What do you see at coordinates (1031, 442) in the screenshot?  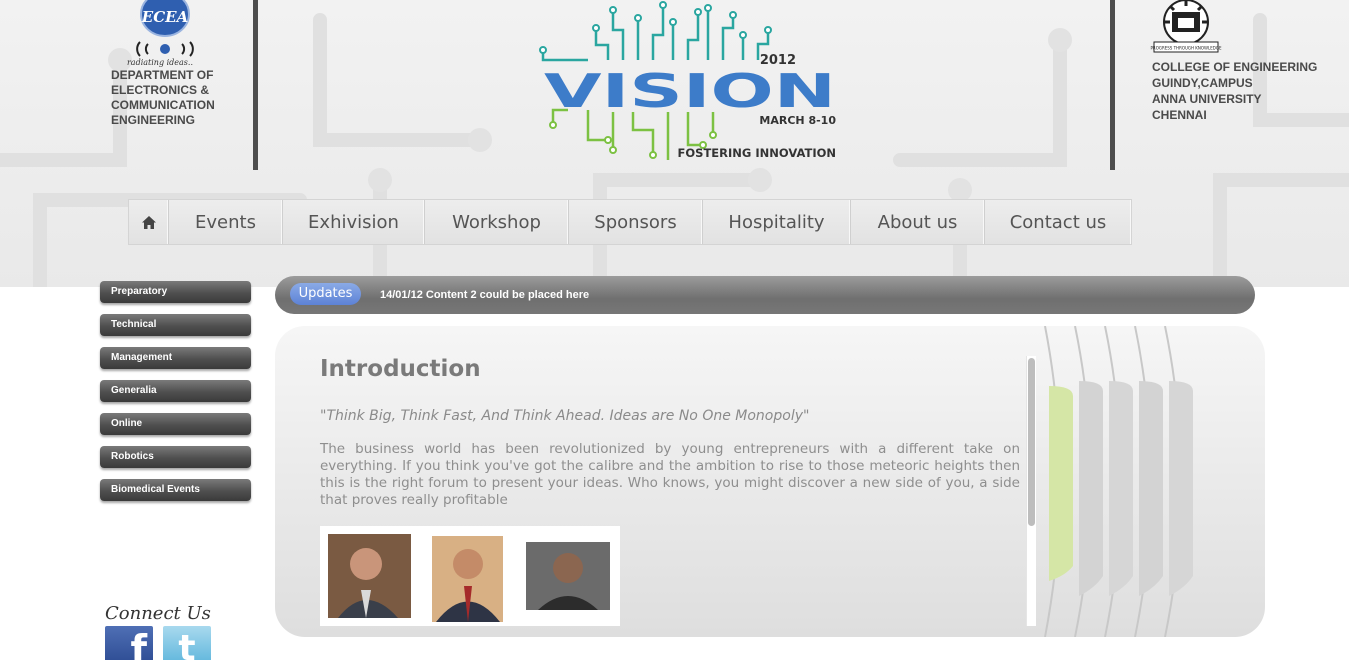 I see `scrollbar-thumb` at bounding box center [1031, 442].